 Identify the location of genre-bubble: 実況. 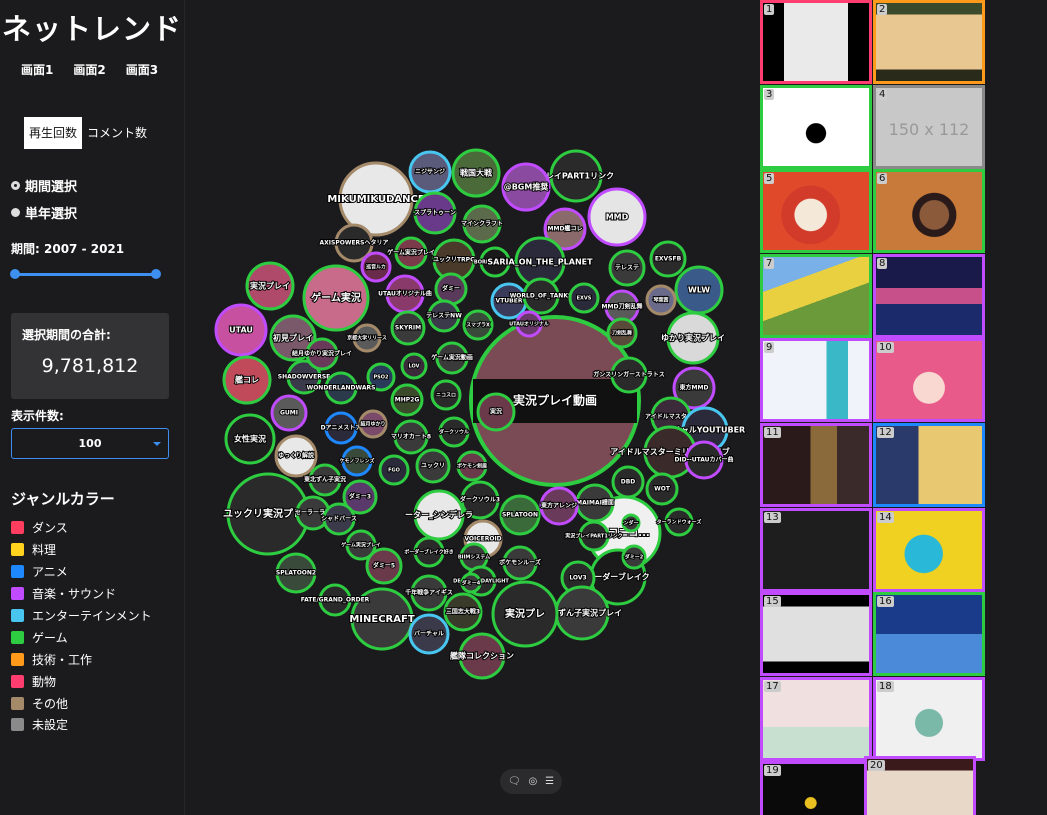
(496, 412).